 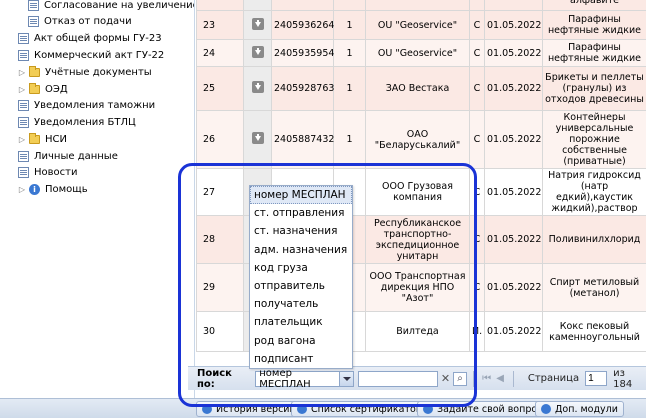 What do you see at coordinates (302, 53) in the screenshot?
I see `dispatch-id: 2405935954` at bounding box center [302, 53].